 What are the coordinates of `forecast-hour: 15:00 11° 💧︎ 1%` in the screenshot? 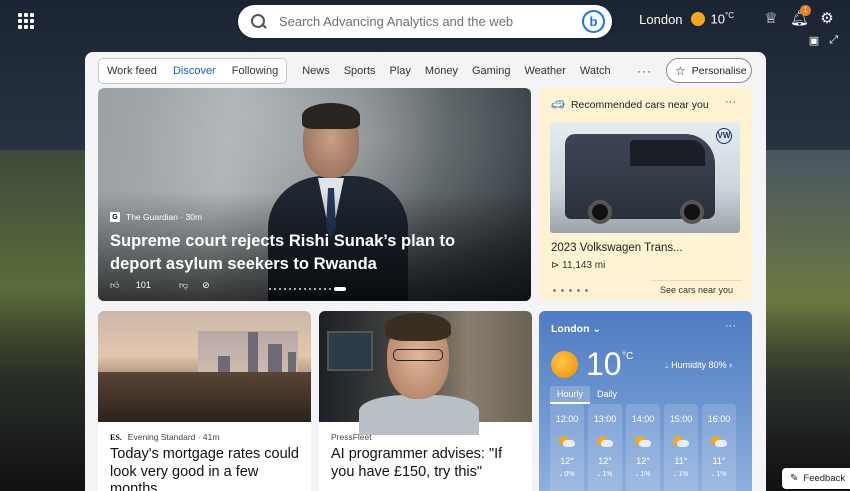 It's located at (681, 447).